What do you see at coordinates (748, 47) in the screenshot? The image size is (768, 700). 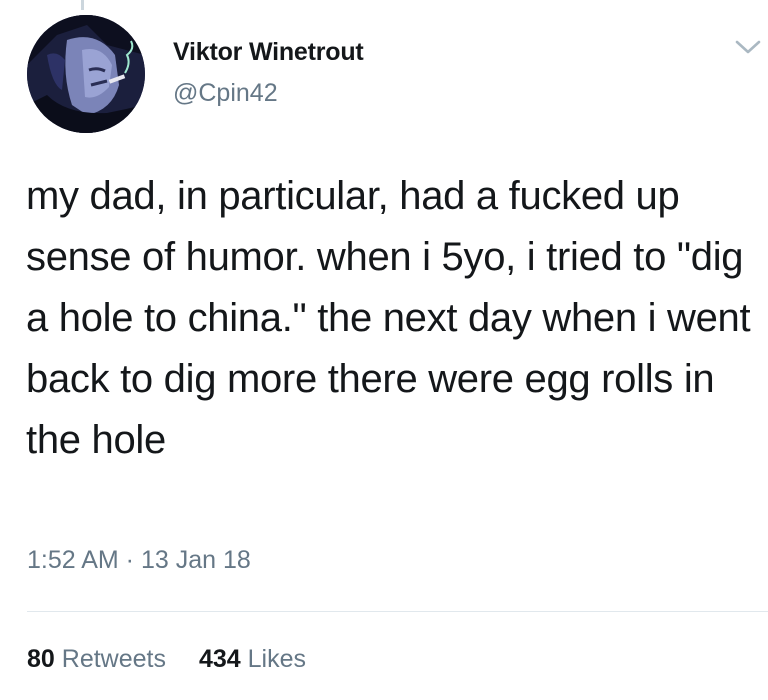 I see `chevron-down-icon` at bounding box center [748, 47].